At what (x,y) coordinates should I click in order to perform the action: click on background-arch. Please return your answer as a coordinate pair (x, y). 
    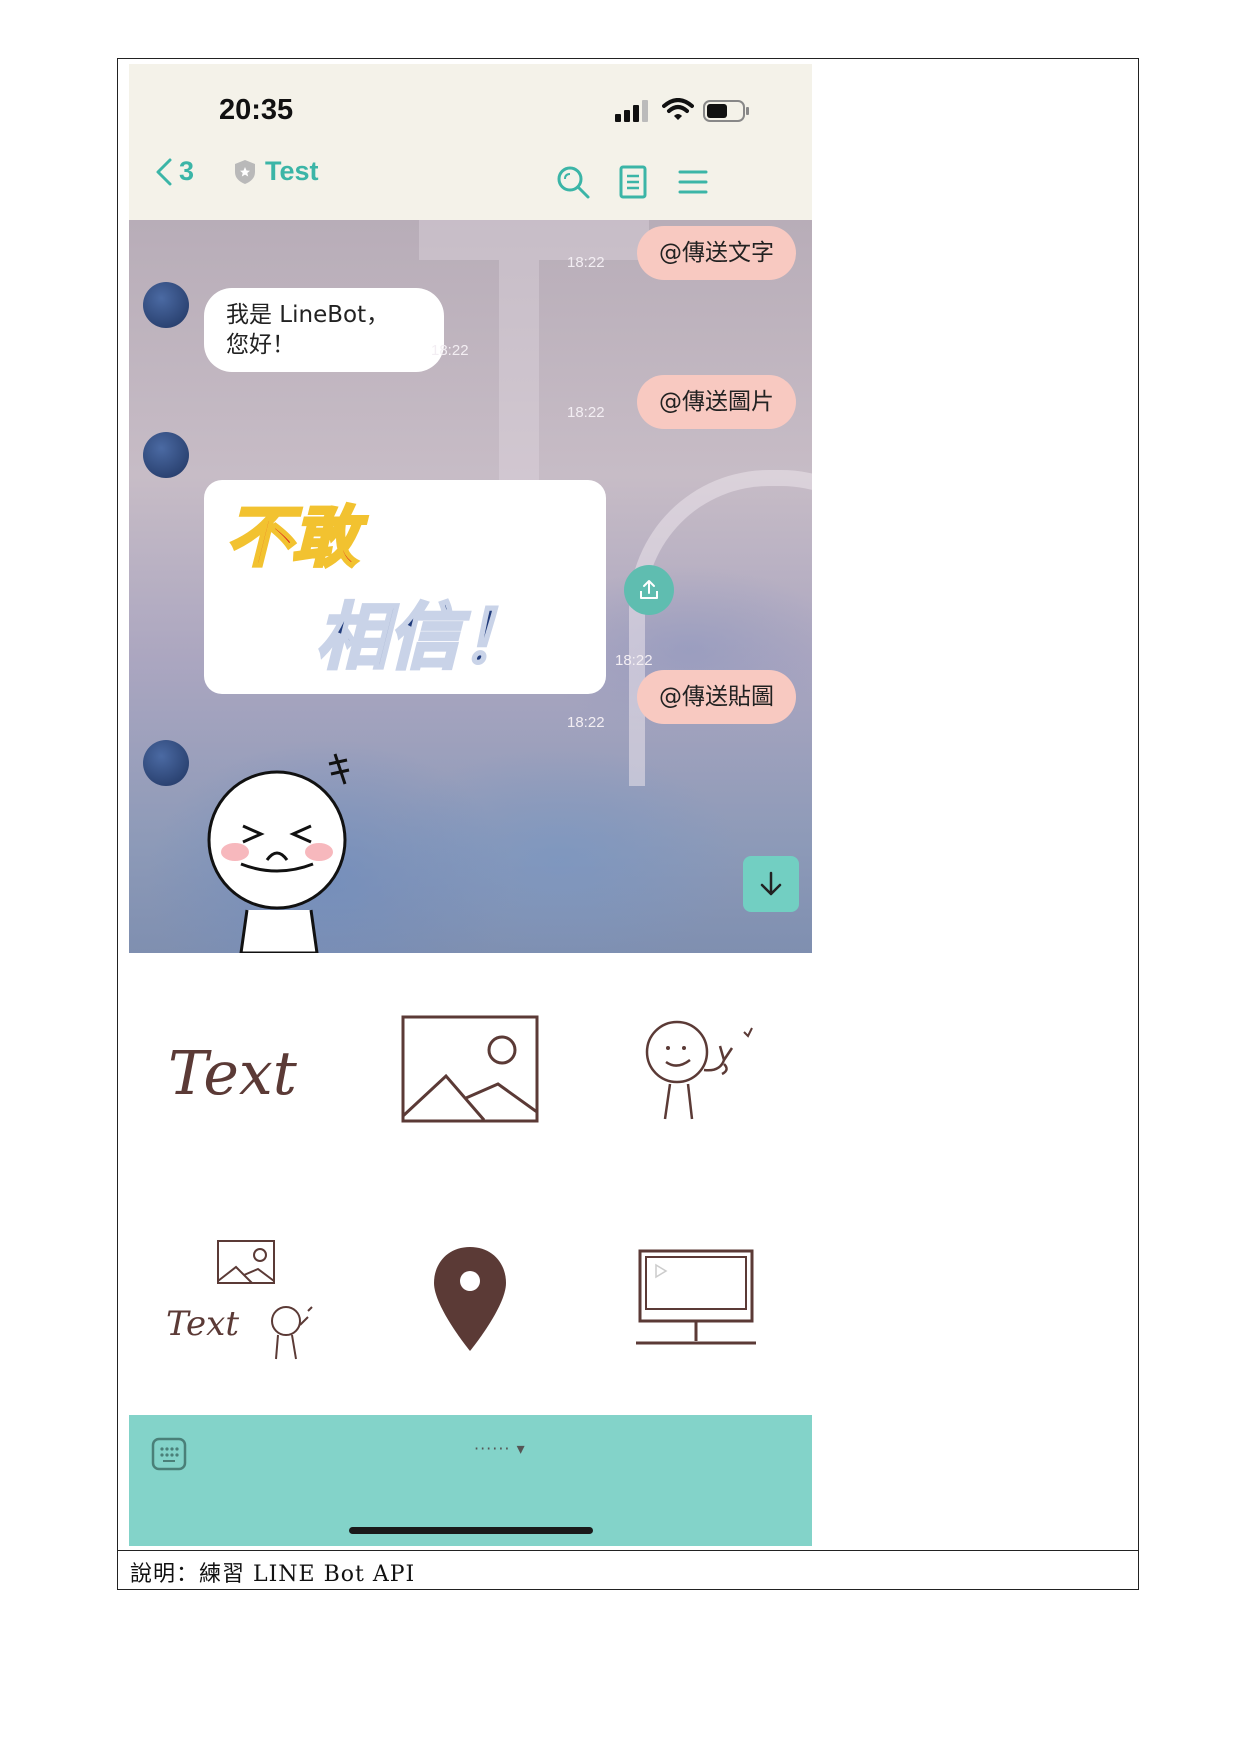
    Looking at the image, I should click on (720, 628).